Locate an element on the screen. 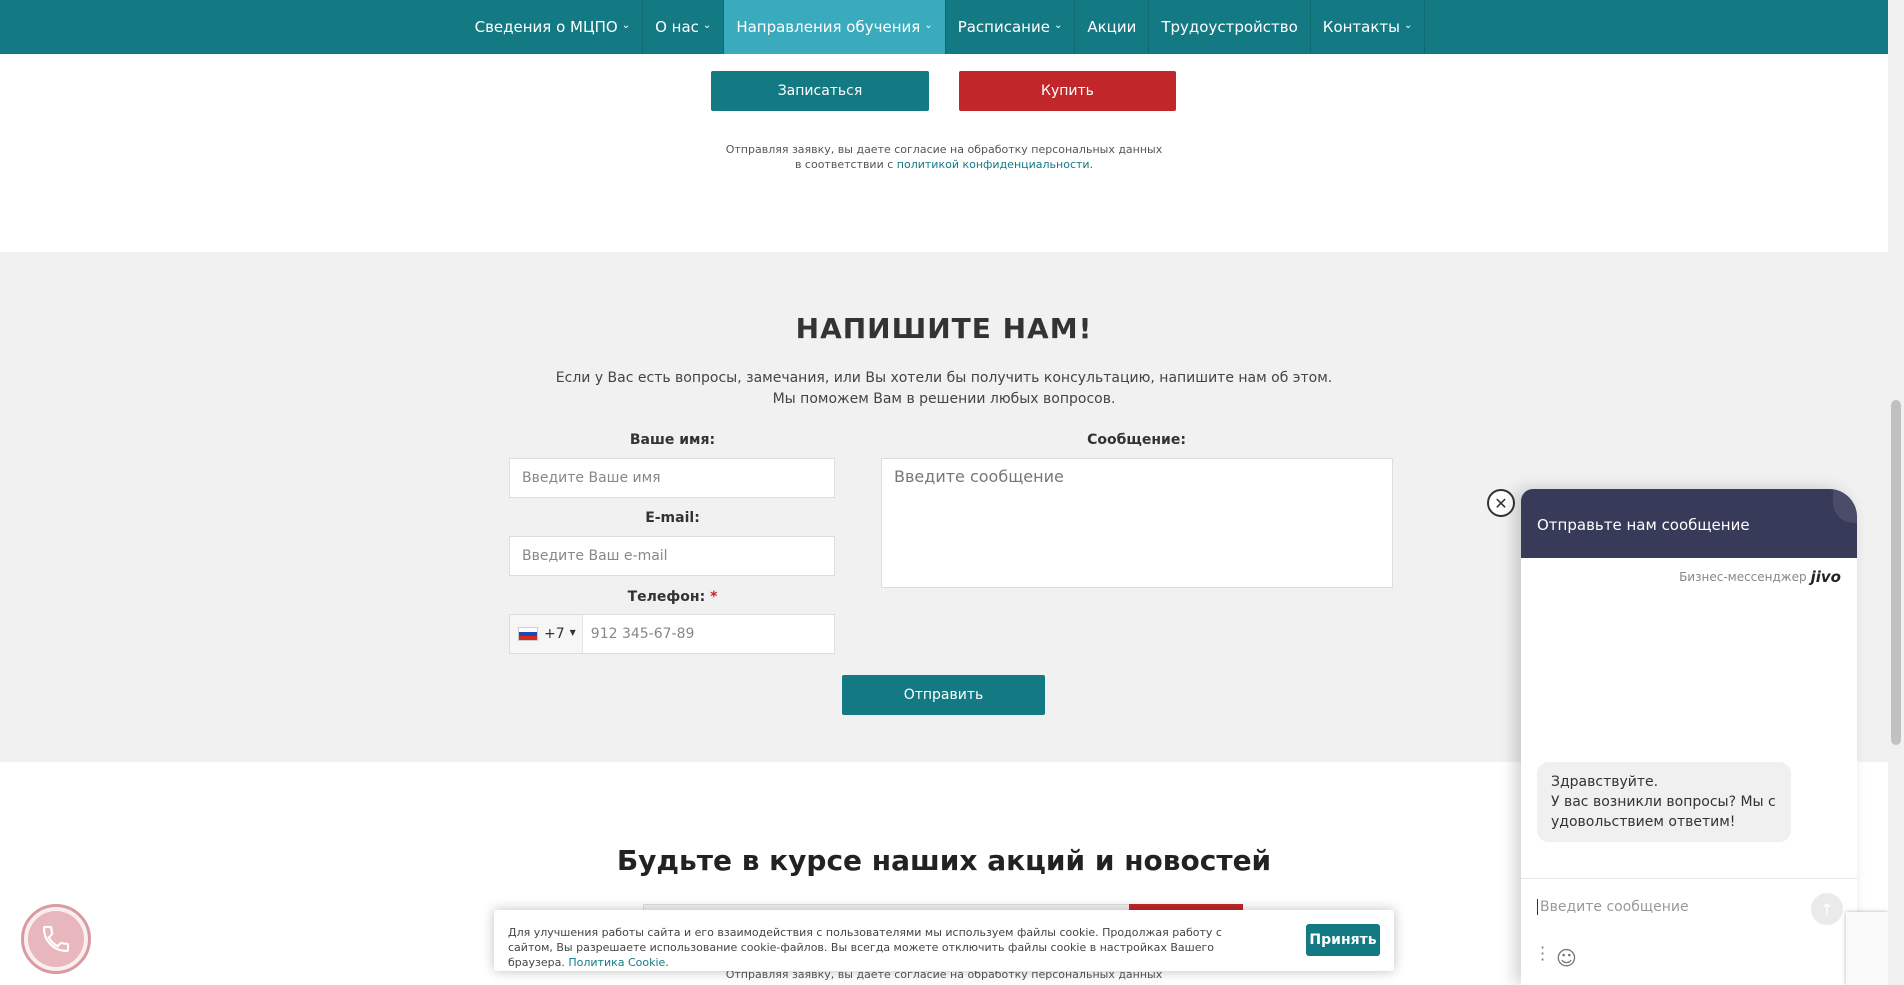  consent-suffix: . is located at coordinates (1091, 164).